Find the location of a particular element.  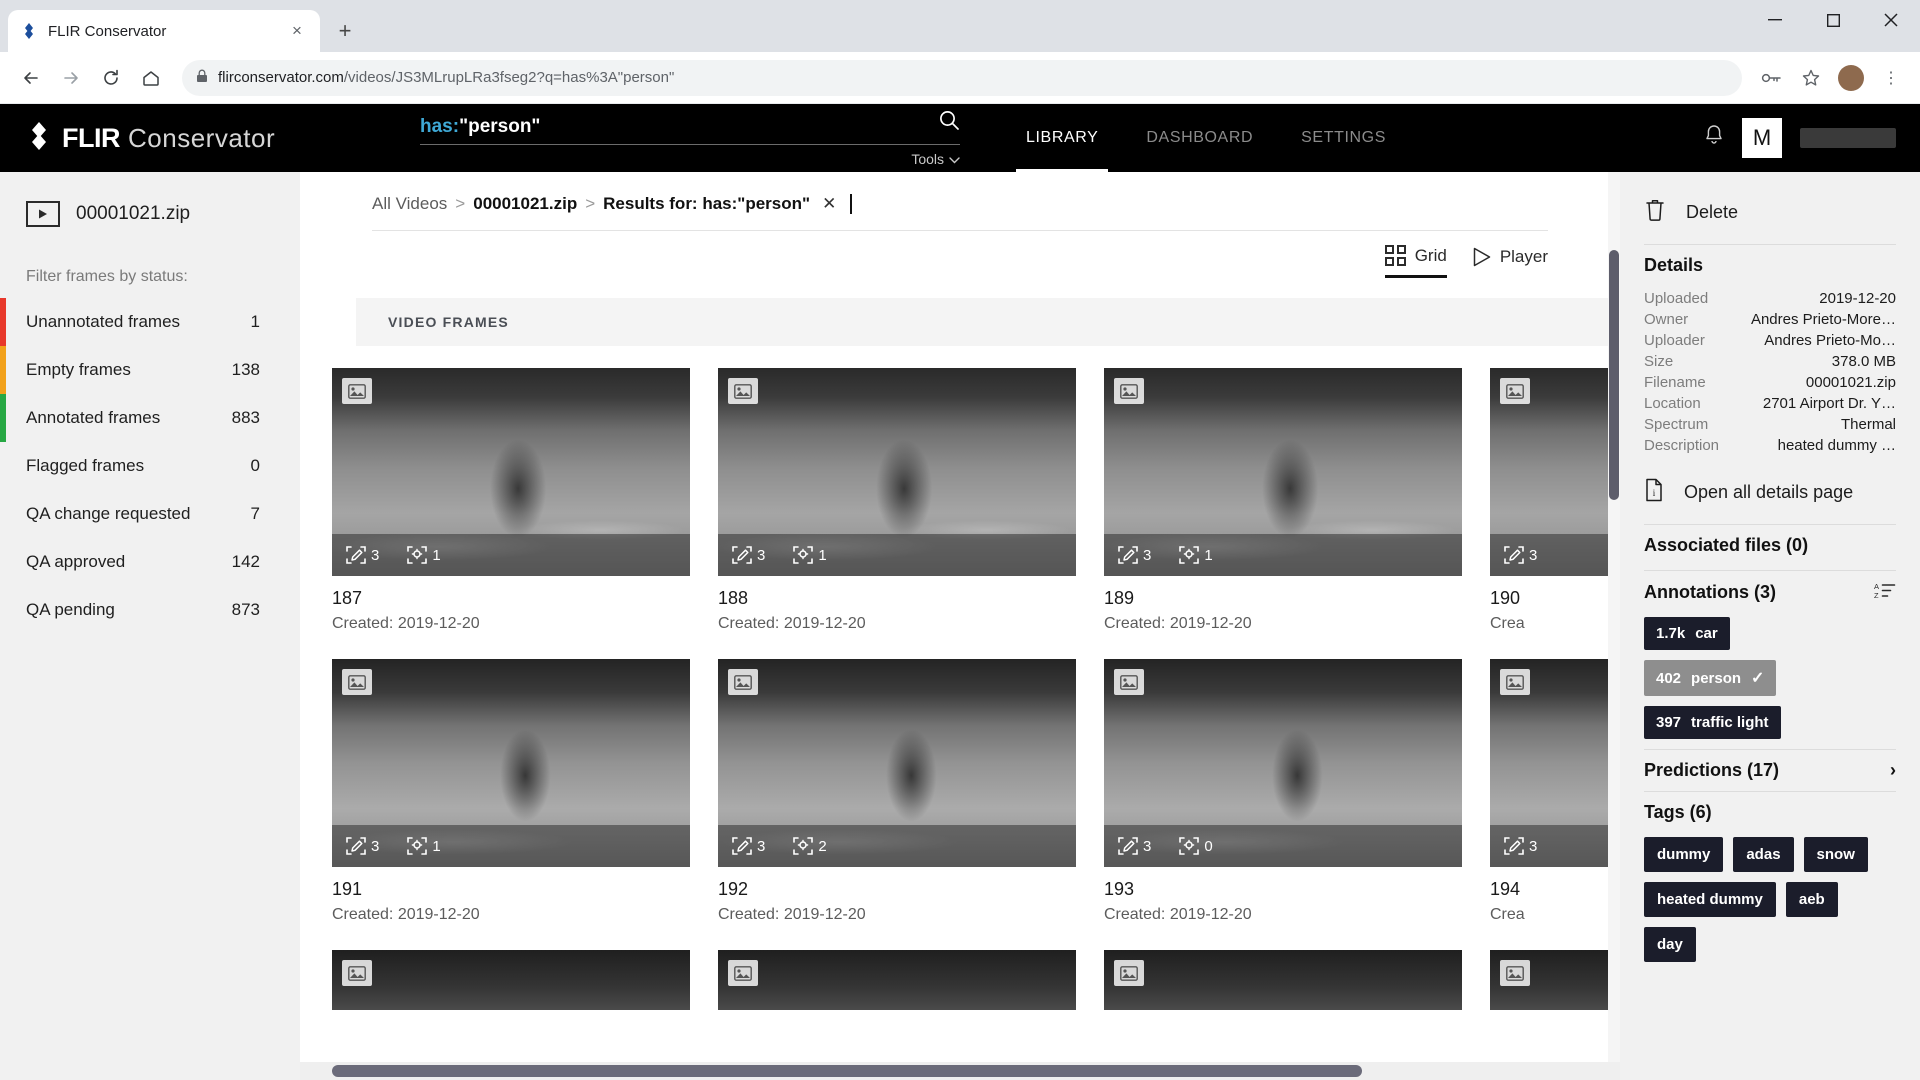

thermal-image is located at coordinates (1283, 980).